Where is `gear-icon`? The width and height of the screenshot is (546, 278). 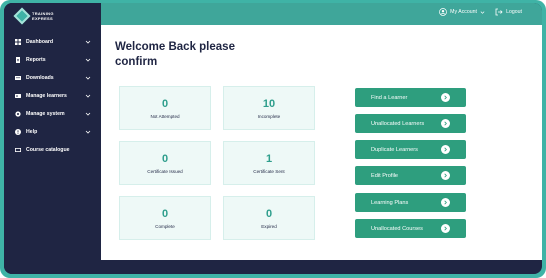 gear-icon is located at coordinates (18, 114).